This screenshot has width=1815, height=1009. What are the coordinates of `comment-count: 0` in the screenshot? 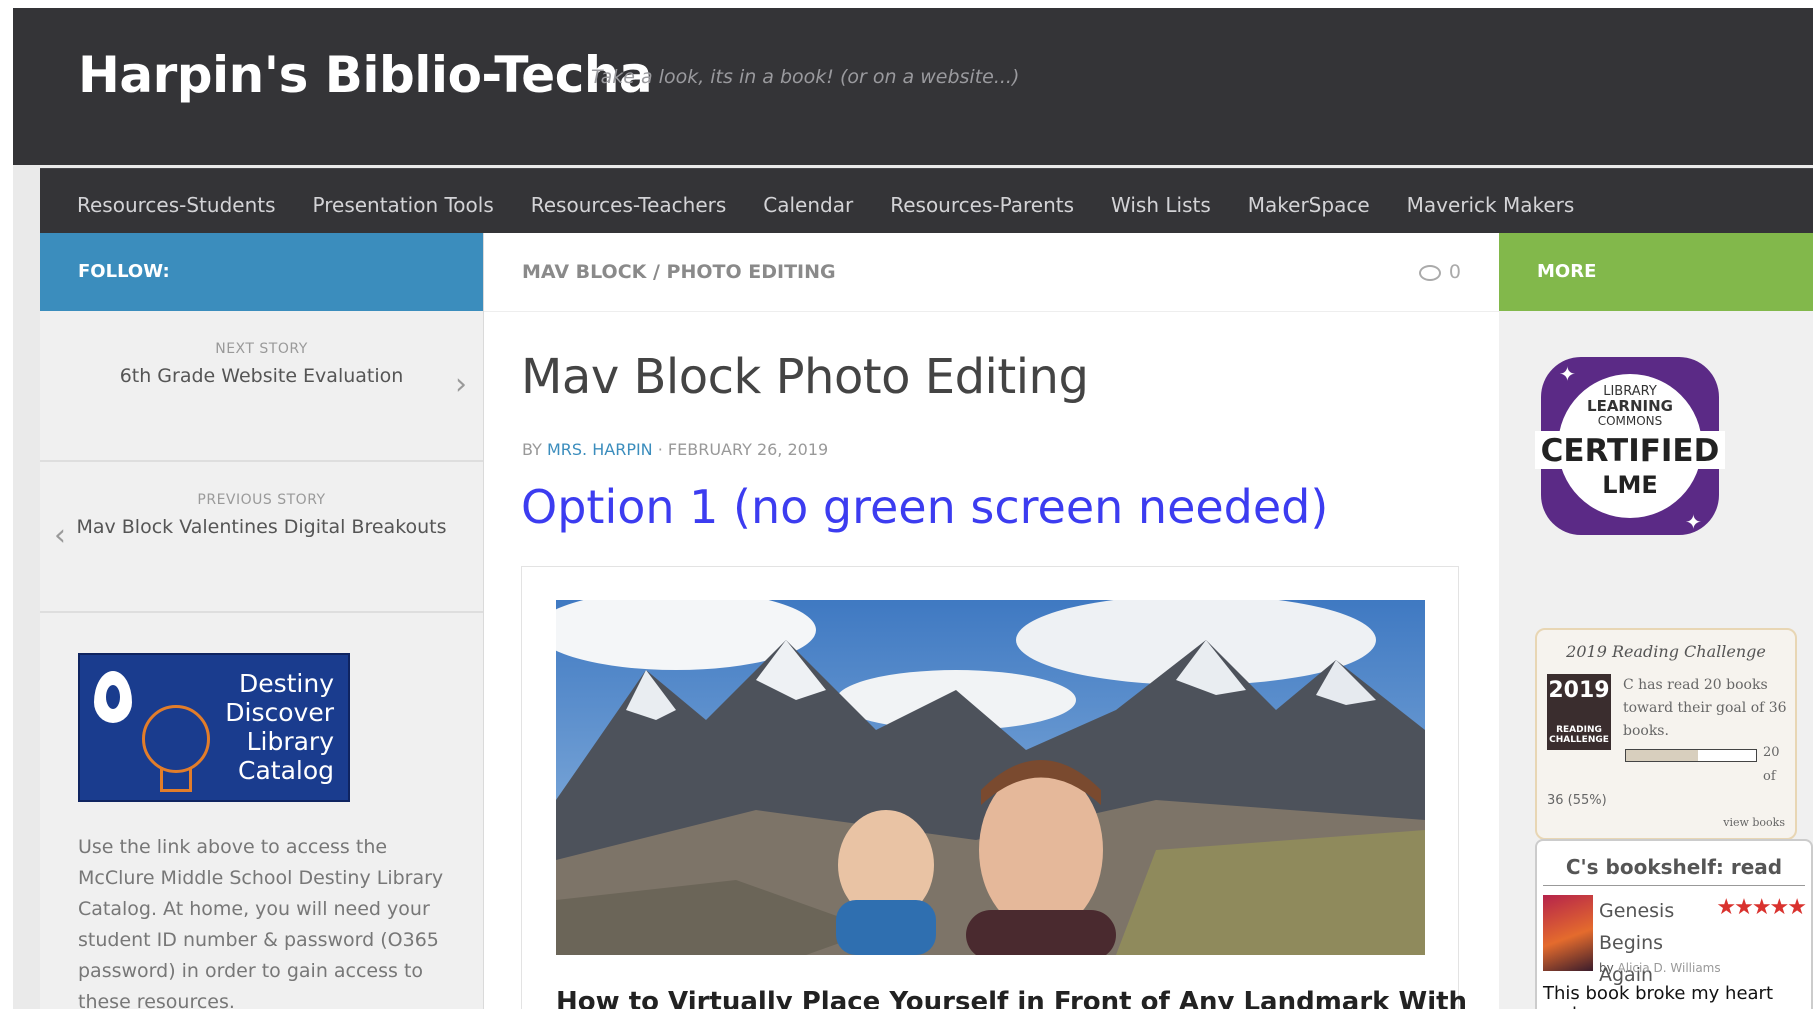 It's located at (1454, 272).